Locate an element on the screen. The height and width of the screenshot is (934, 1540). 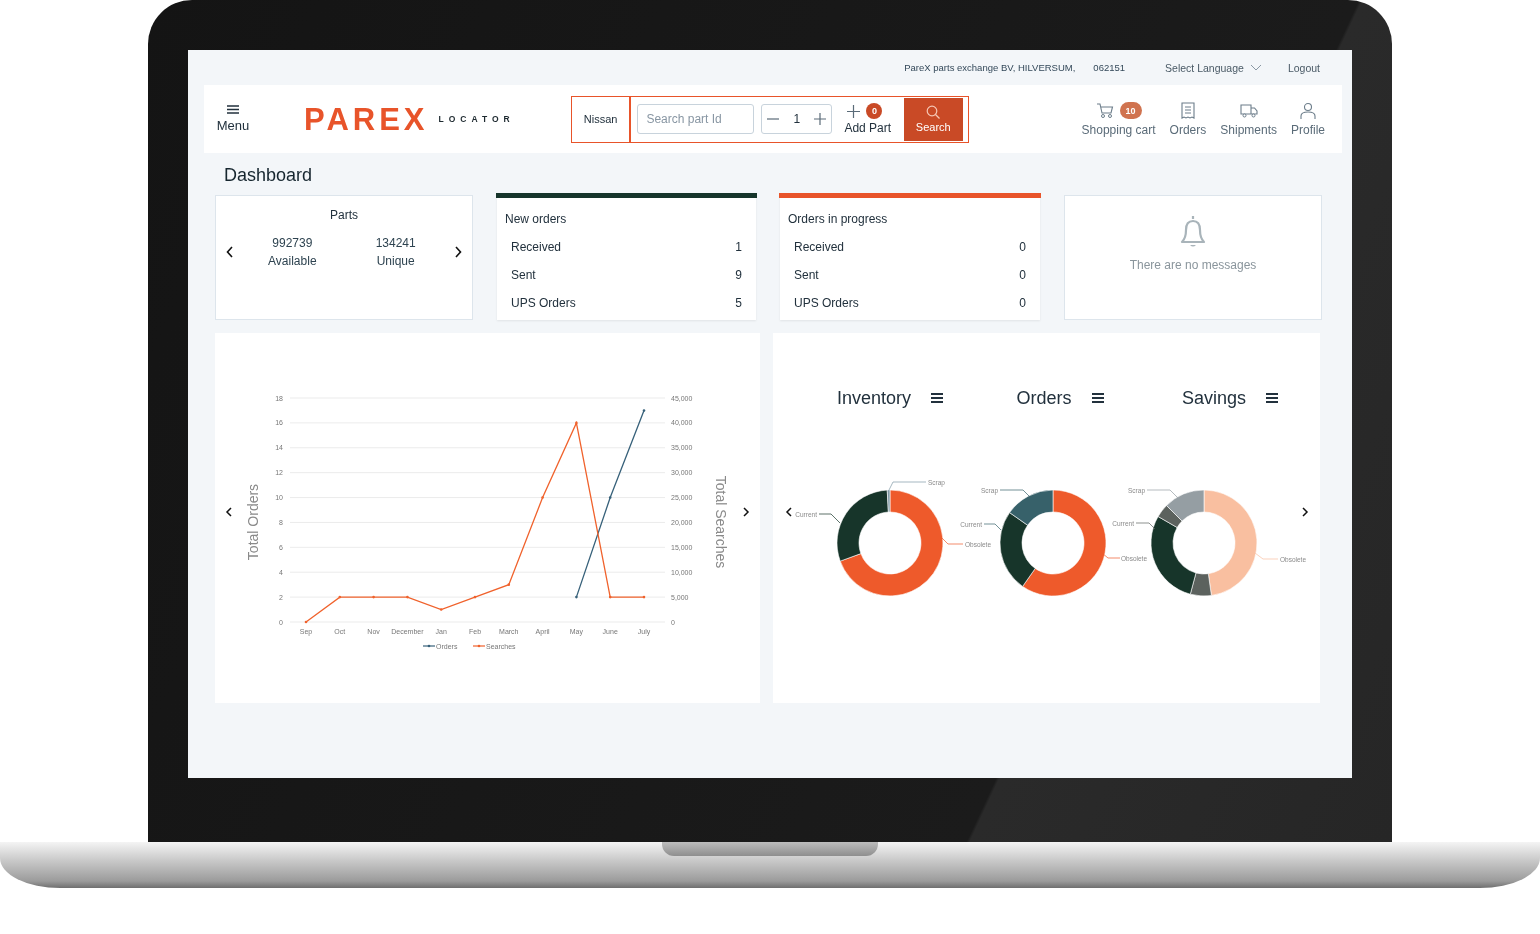
logo-subtitle: LOCATOR is located at coordinates (476, 119).